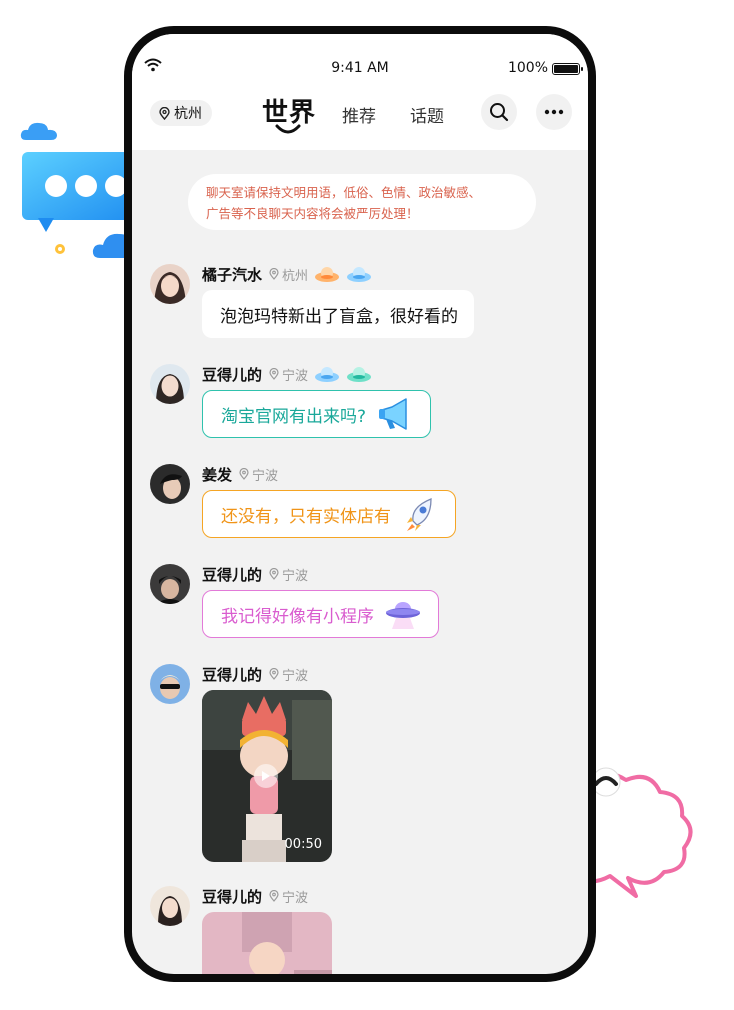 This screenshot has width=734, height=1010. Describe the element at coordinates (288, 129) in the screenshot. I see `active-tab-indicator` at that location.